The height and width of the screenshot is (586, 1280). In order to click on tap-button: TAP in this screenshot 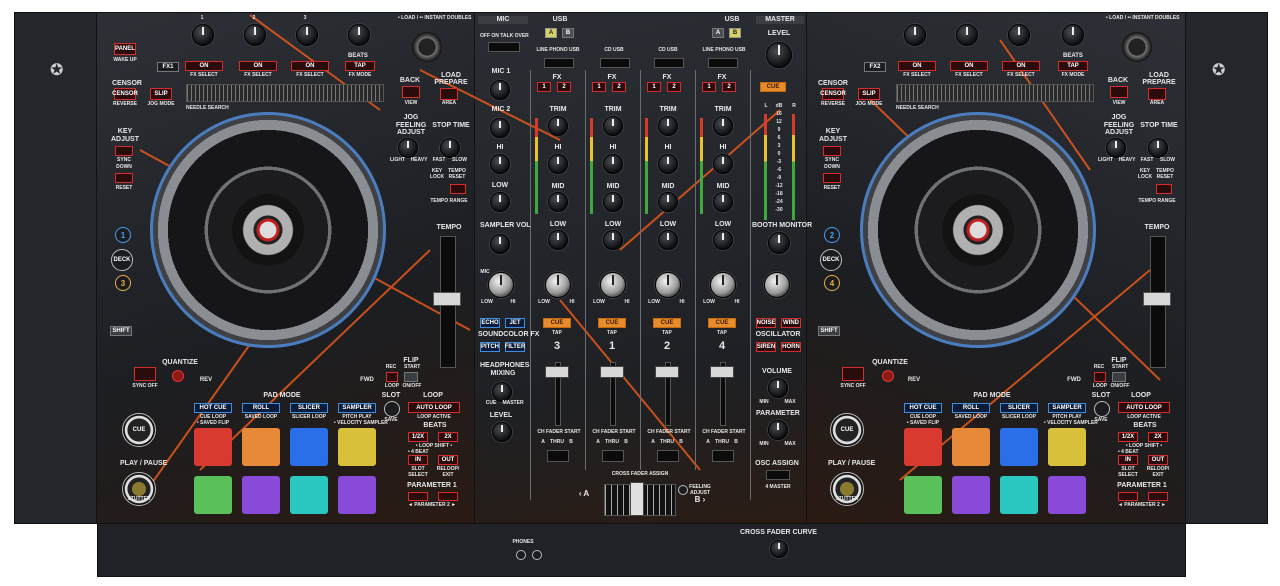, I will do `click(360, 66)`.